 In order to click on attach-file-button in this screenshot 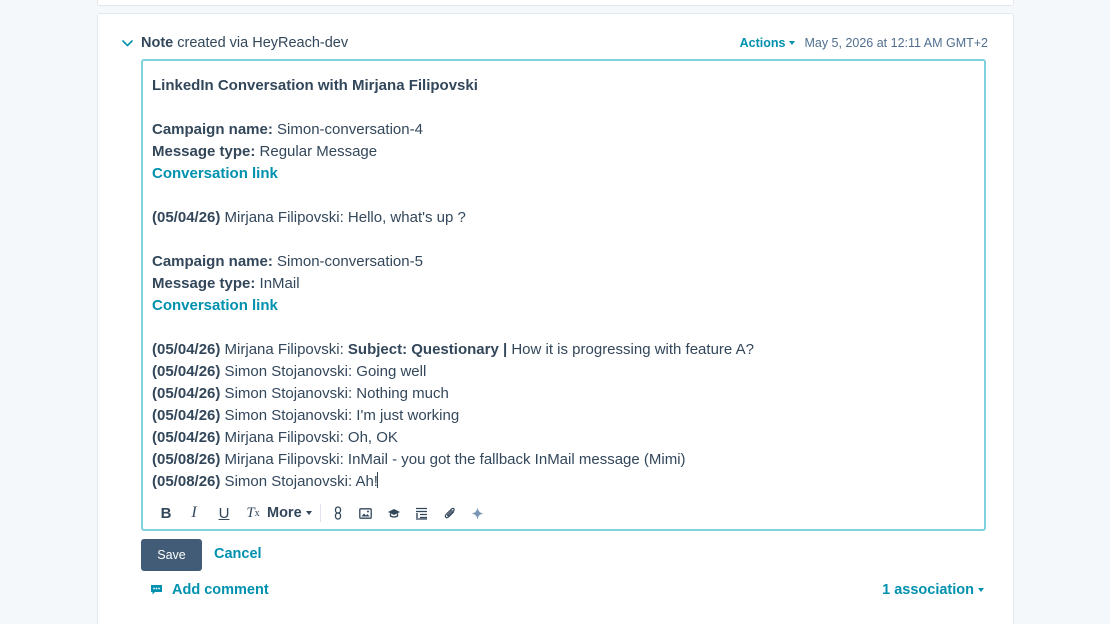, I will do `click(450, 513)`.